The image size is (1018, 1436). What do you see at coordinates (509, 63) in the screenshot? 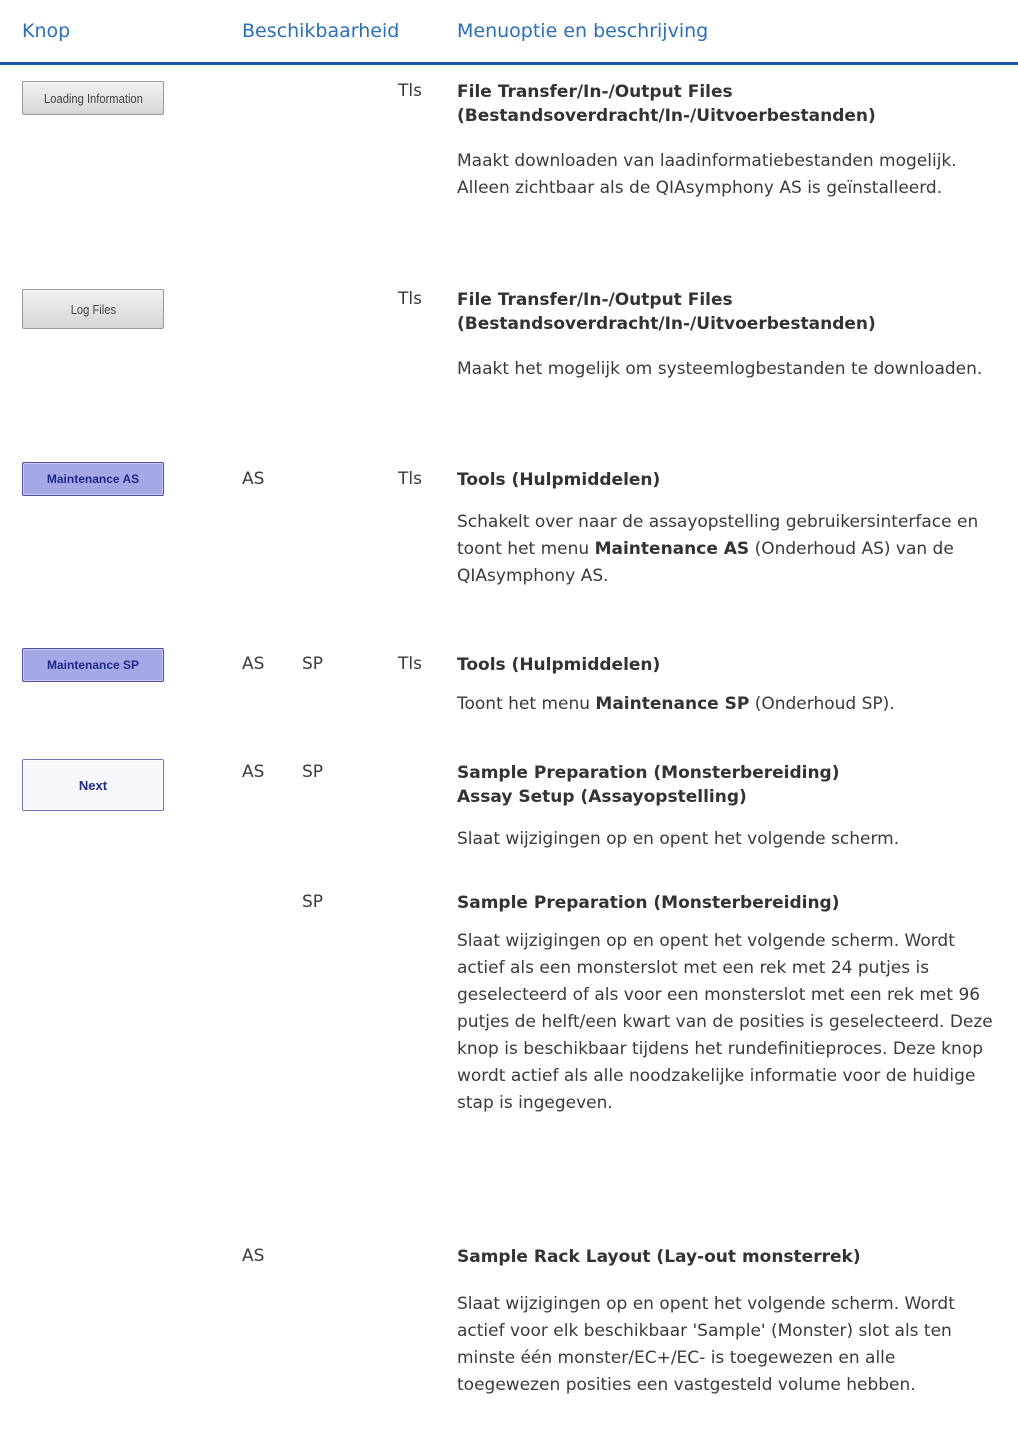
I see `header-divider` at bounding box center [509, 63].